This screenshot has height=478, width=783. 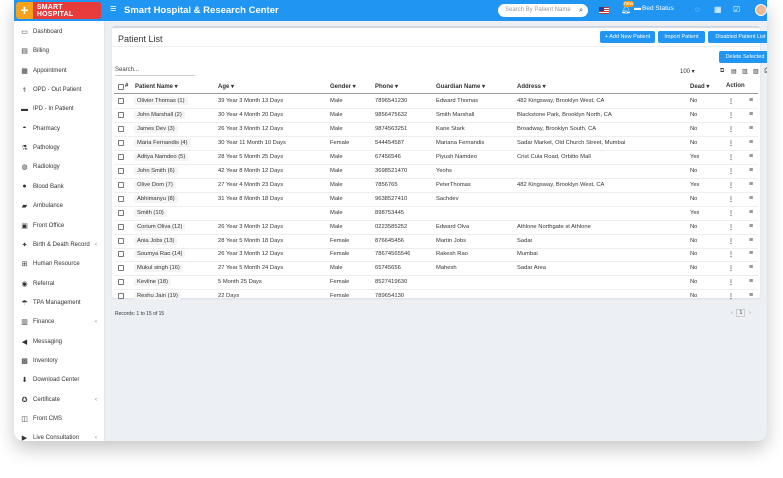 I want to click on csv-icon: ▥, so click(x=745, y=71).